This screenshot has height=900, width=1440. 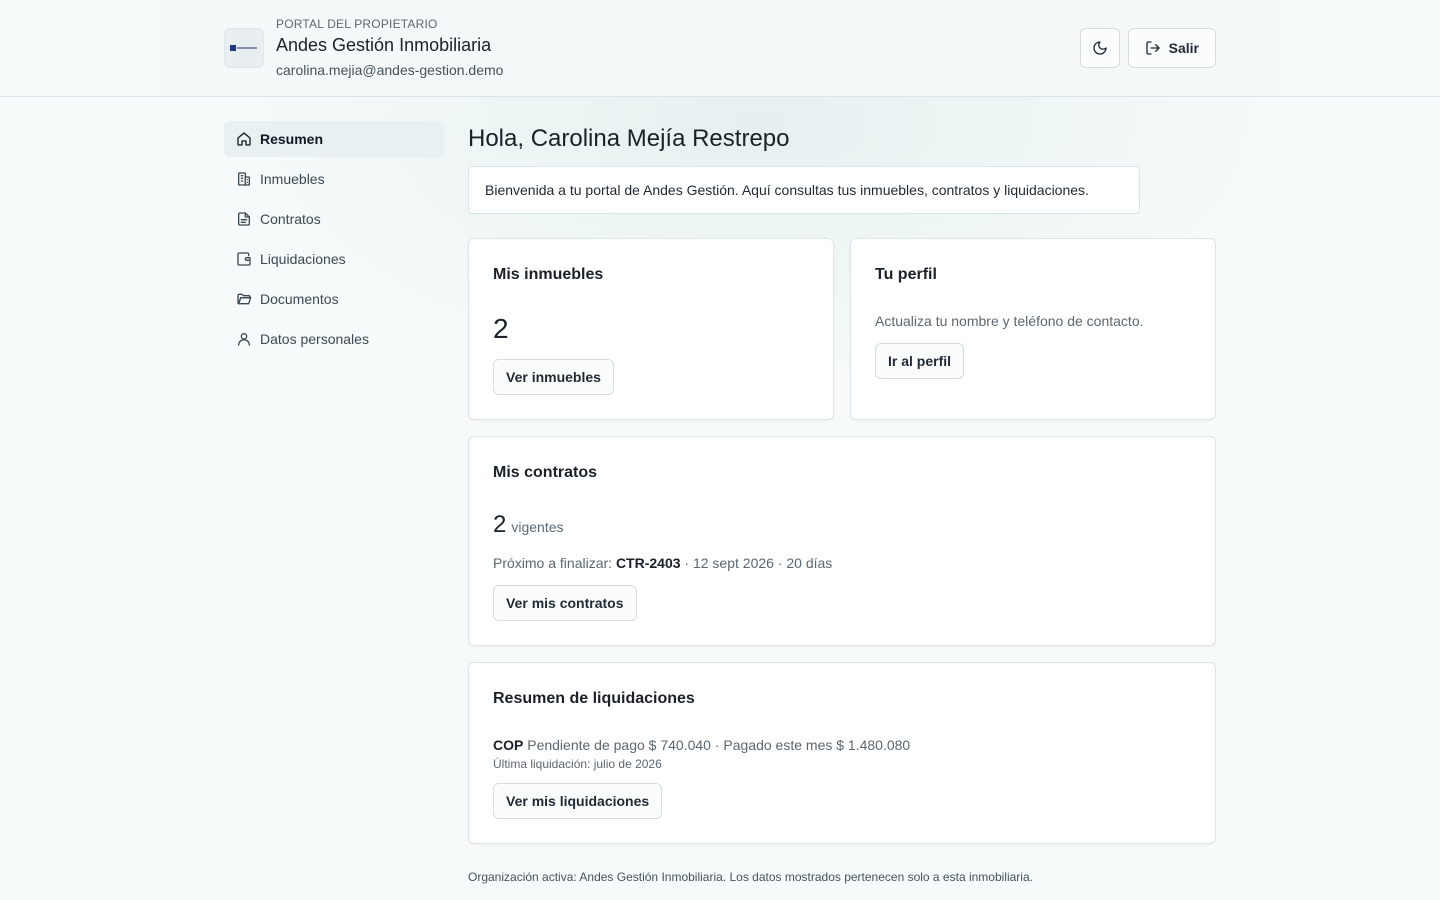 What do you see at coordinates (290, 219) in the screenshot?
I see `sidebar-item-label: Contratos` at bounding box center [290, 219].